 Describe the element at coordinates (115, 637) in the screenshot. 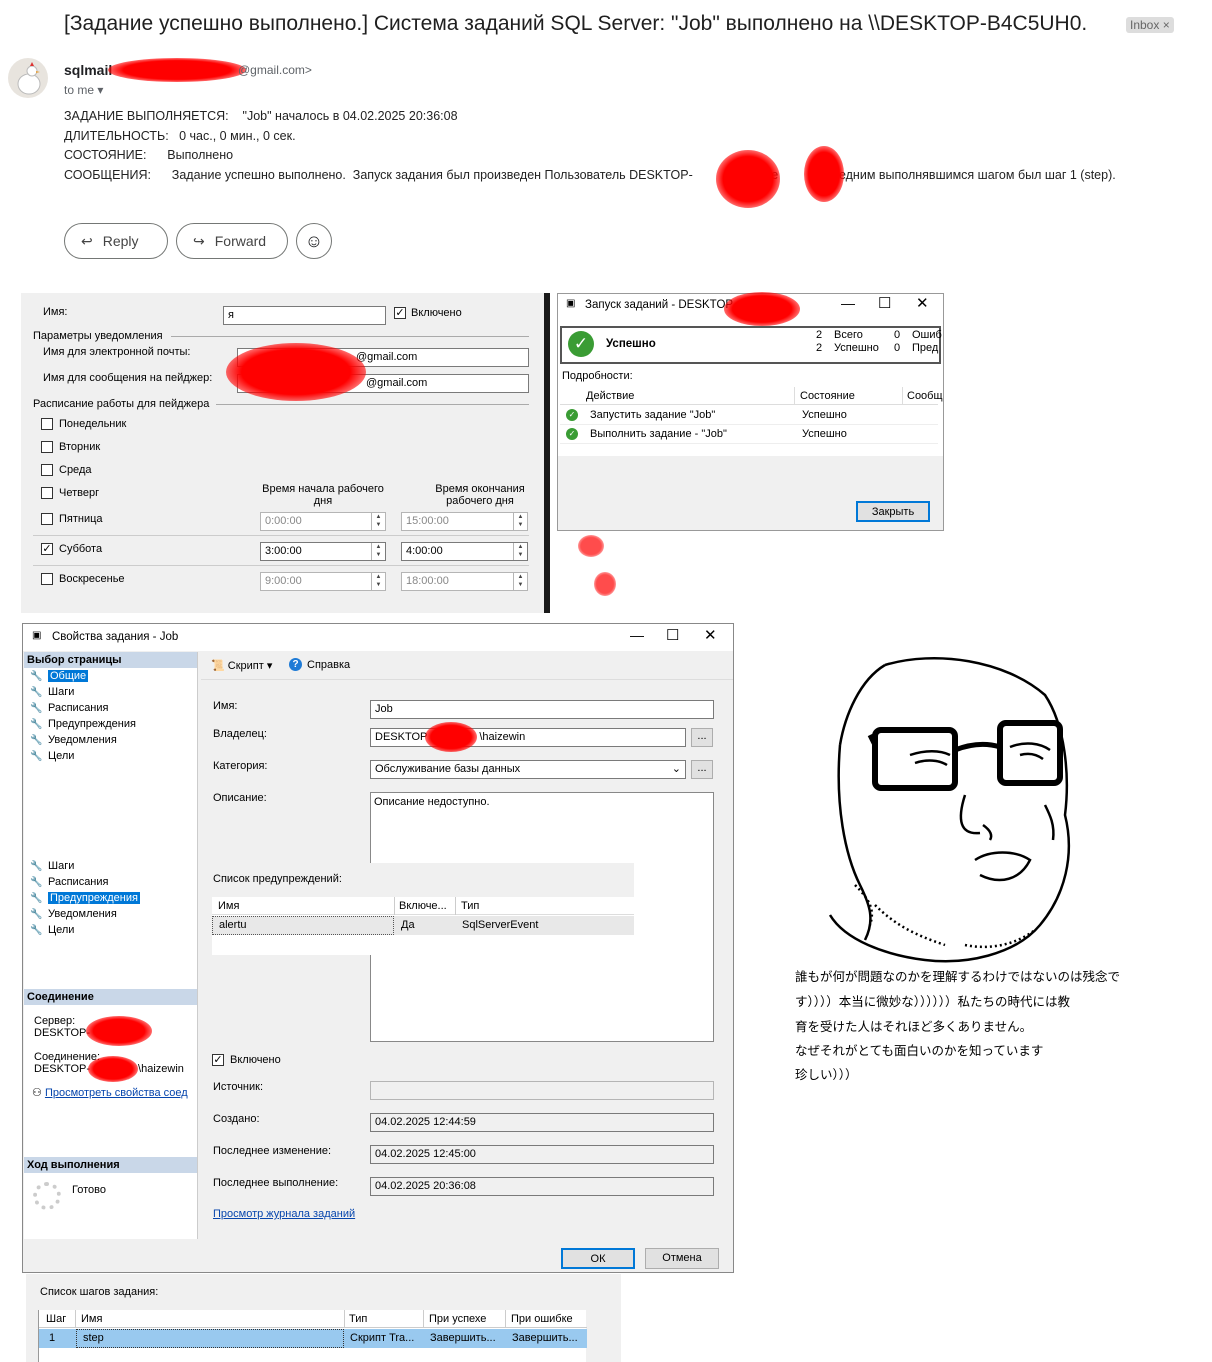

I see `dialog-title: Свойства задания - Job` at that location.